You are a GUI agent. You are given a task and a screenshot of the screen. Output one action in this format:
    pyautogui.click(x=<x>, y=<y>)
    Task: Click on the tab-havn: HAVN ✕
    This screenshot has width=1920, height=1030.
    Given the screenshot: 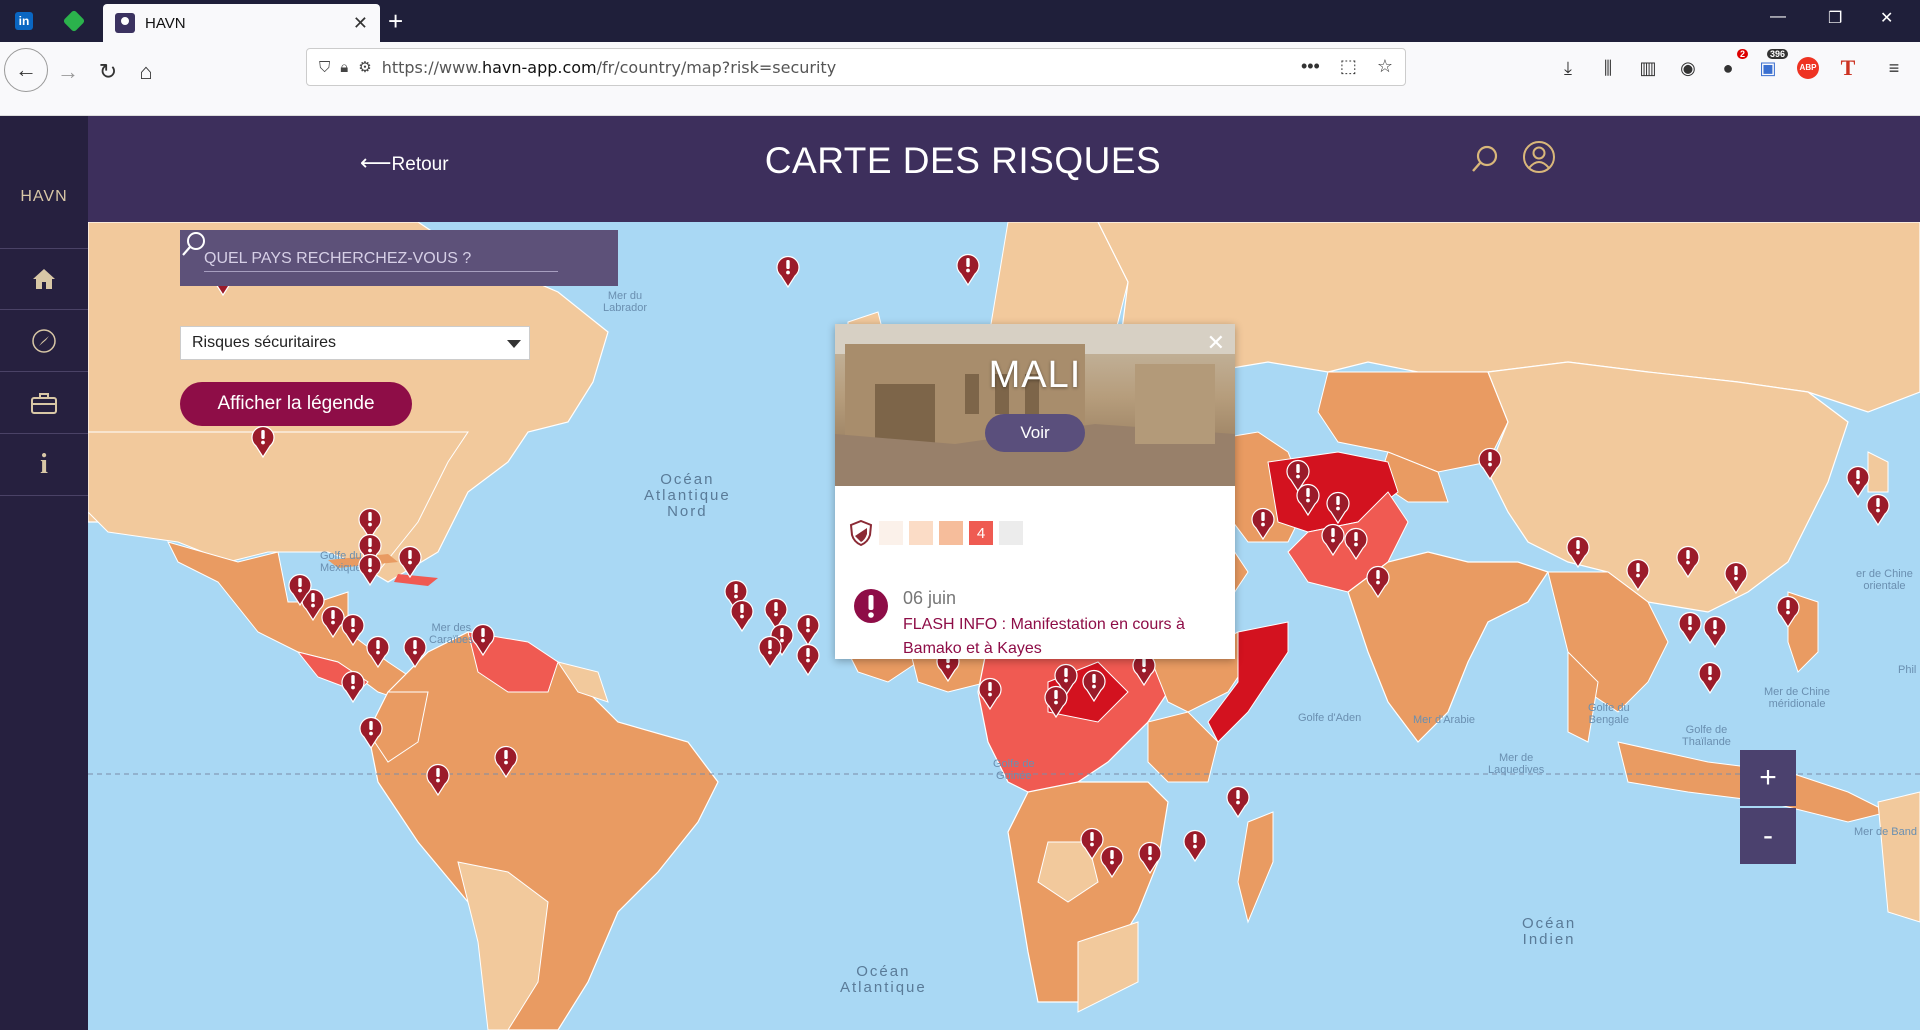 What is the action you would take?
    pyautogui.click(x=241, y=23)
    